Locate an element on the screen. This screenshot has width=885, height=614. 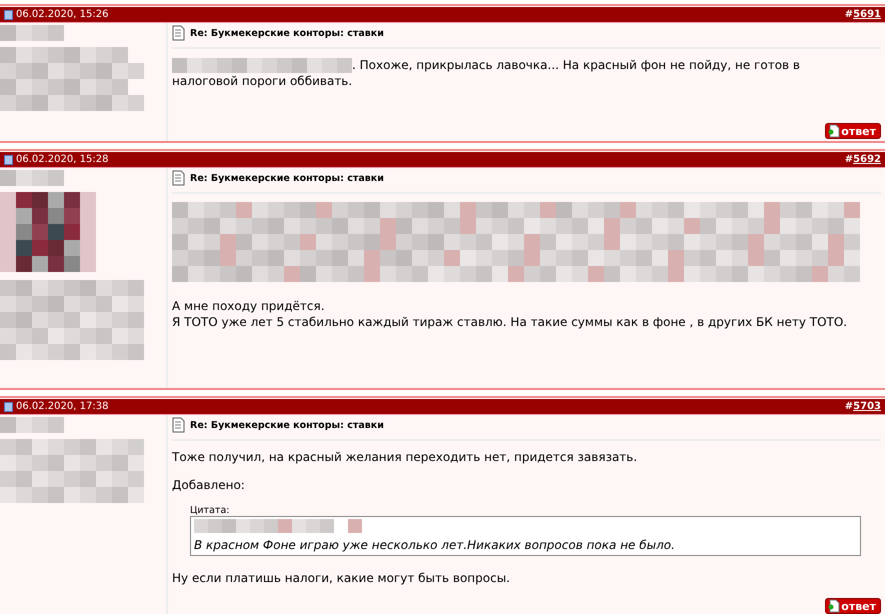
post-date: 06.02.2020, 15:26 is located at coordinates (62, 14).